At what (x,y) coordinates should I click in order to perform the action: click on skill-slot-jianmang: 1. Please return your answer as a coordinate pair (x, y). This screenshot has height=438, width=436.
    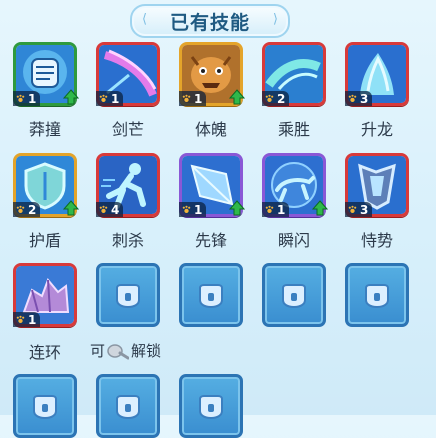
    Looking at the image, I should click on (128, 74).